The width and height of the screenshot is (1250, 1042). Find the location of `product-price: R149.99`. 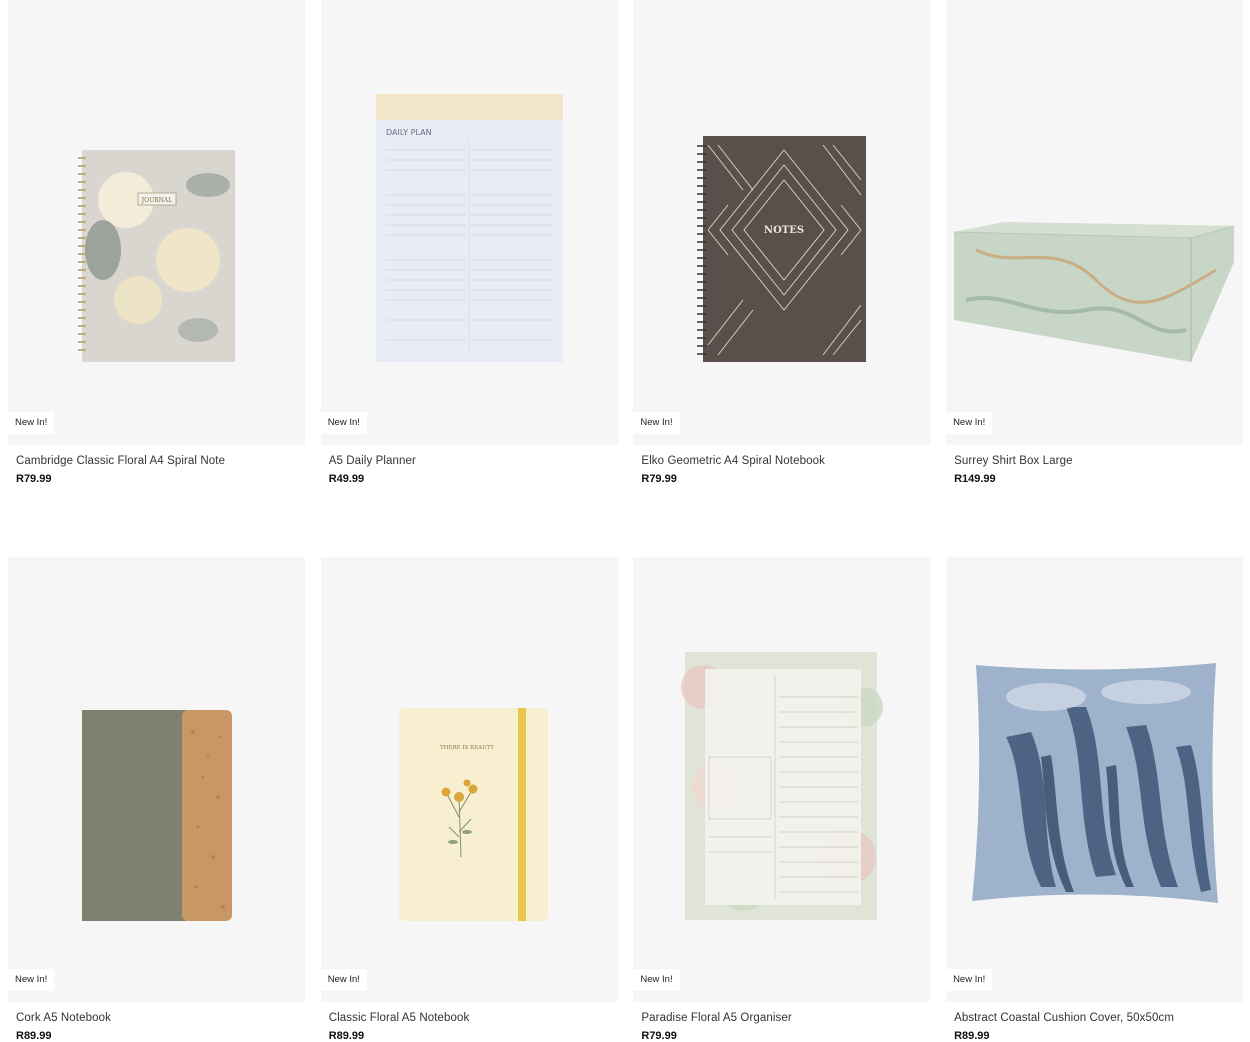

product-price: R149.99 is located at coordinates (975, 479).